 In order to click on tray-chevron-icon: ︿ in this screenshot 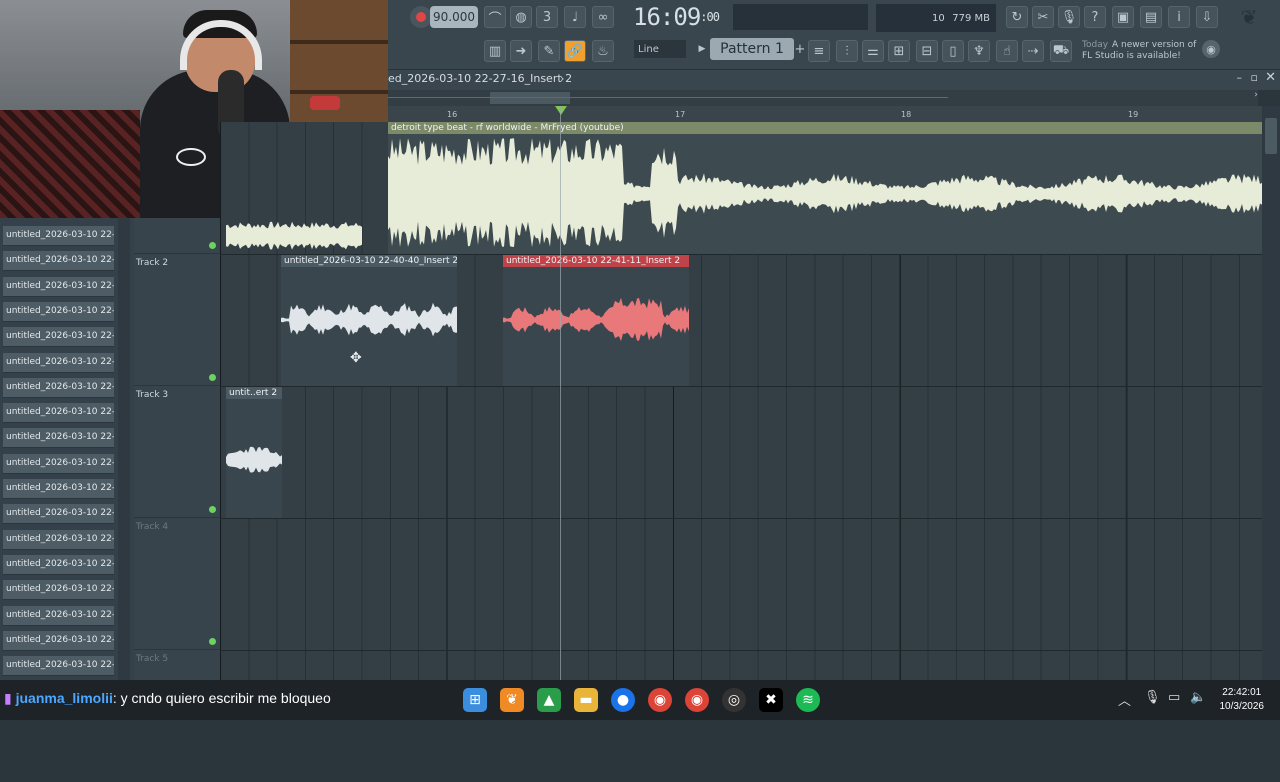, I will do `click(1124, 699)`.